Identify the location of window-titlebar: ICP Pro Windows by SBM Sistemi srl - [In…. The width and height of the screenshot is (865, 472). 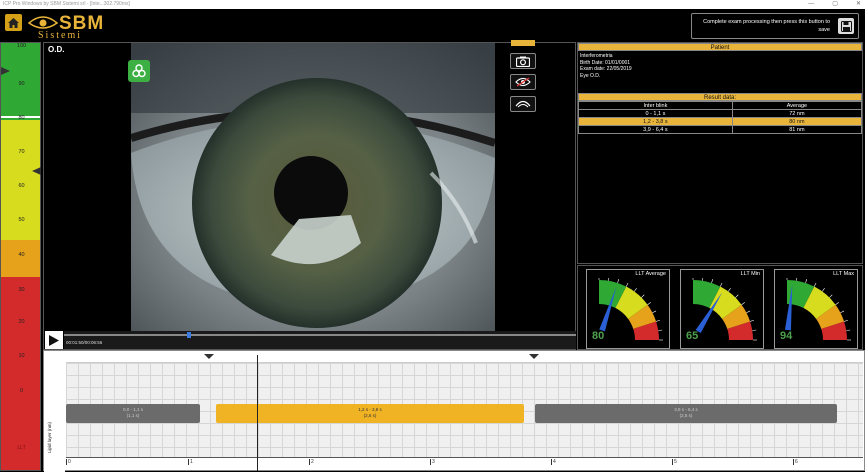
(432, 4).